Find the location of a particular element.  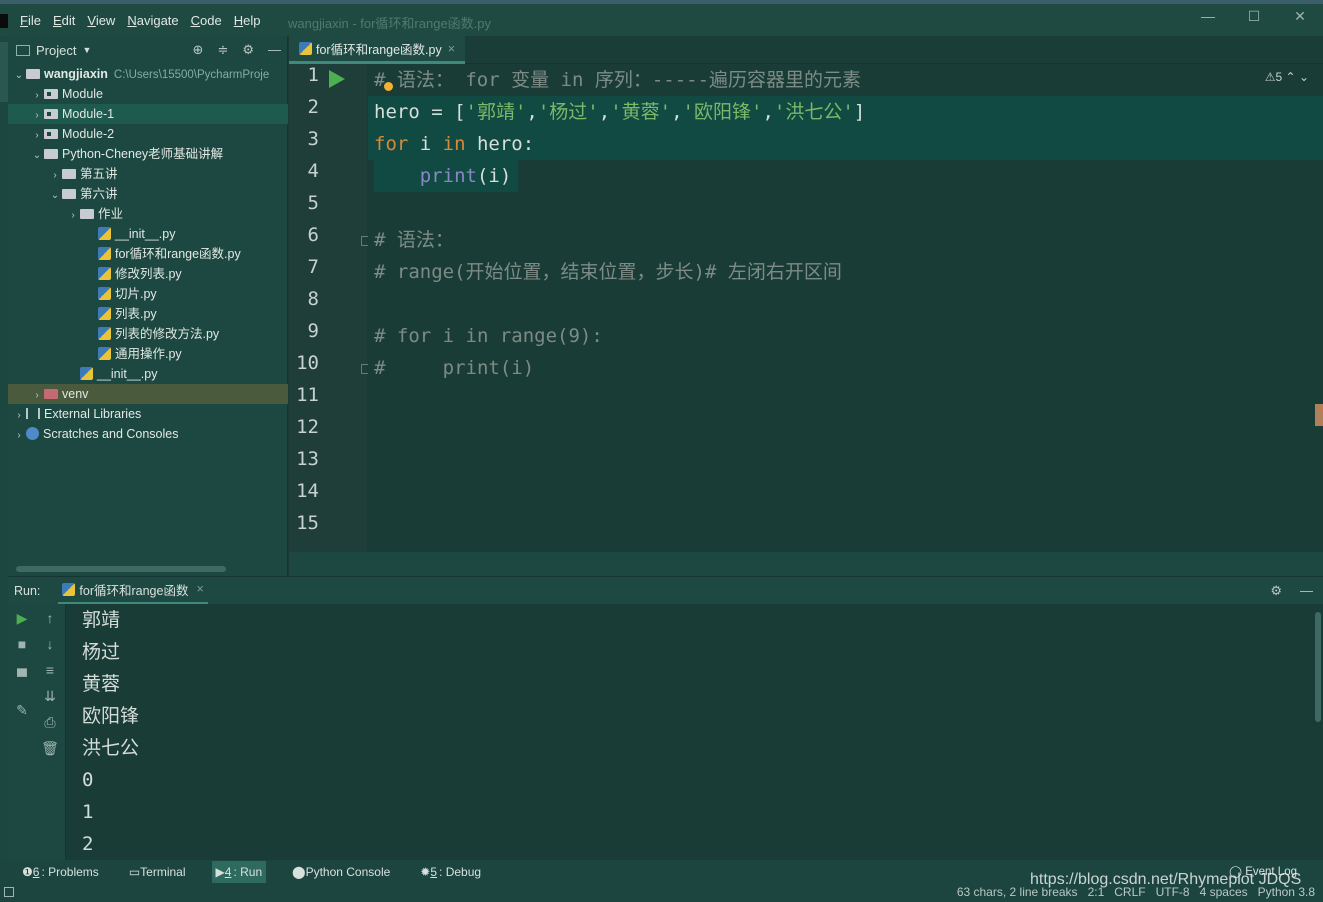

menu-help: Help is located at coordinates (247, 20).